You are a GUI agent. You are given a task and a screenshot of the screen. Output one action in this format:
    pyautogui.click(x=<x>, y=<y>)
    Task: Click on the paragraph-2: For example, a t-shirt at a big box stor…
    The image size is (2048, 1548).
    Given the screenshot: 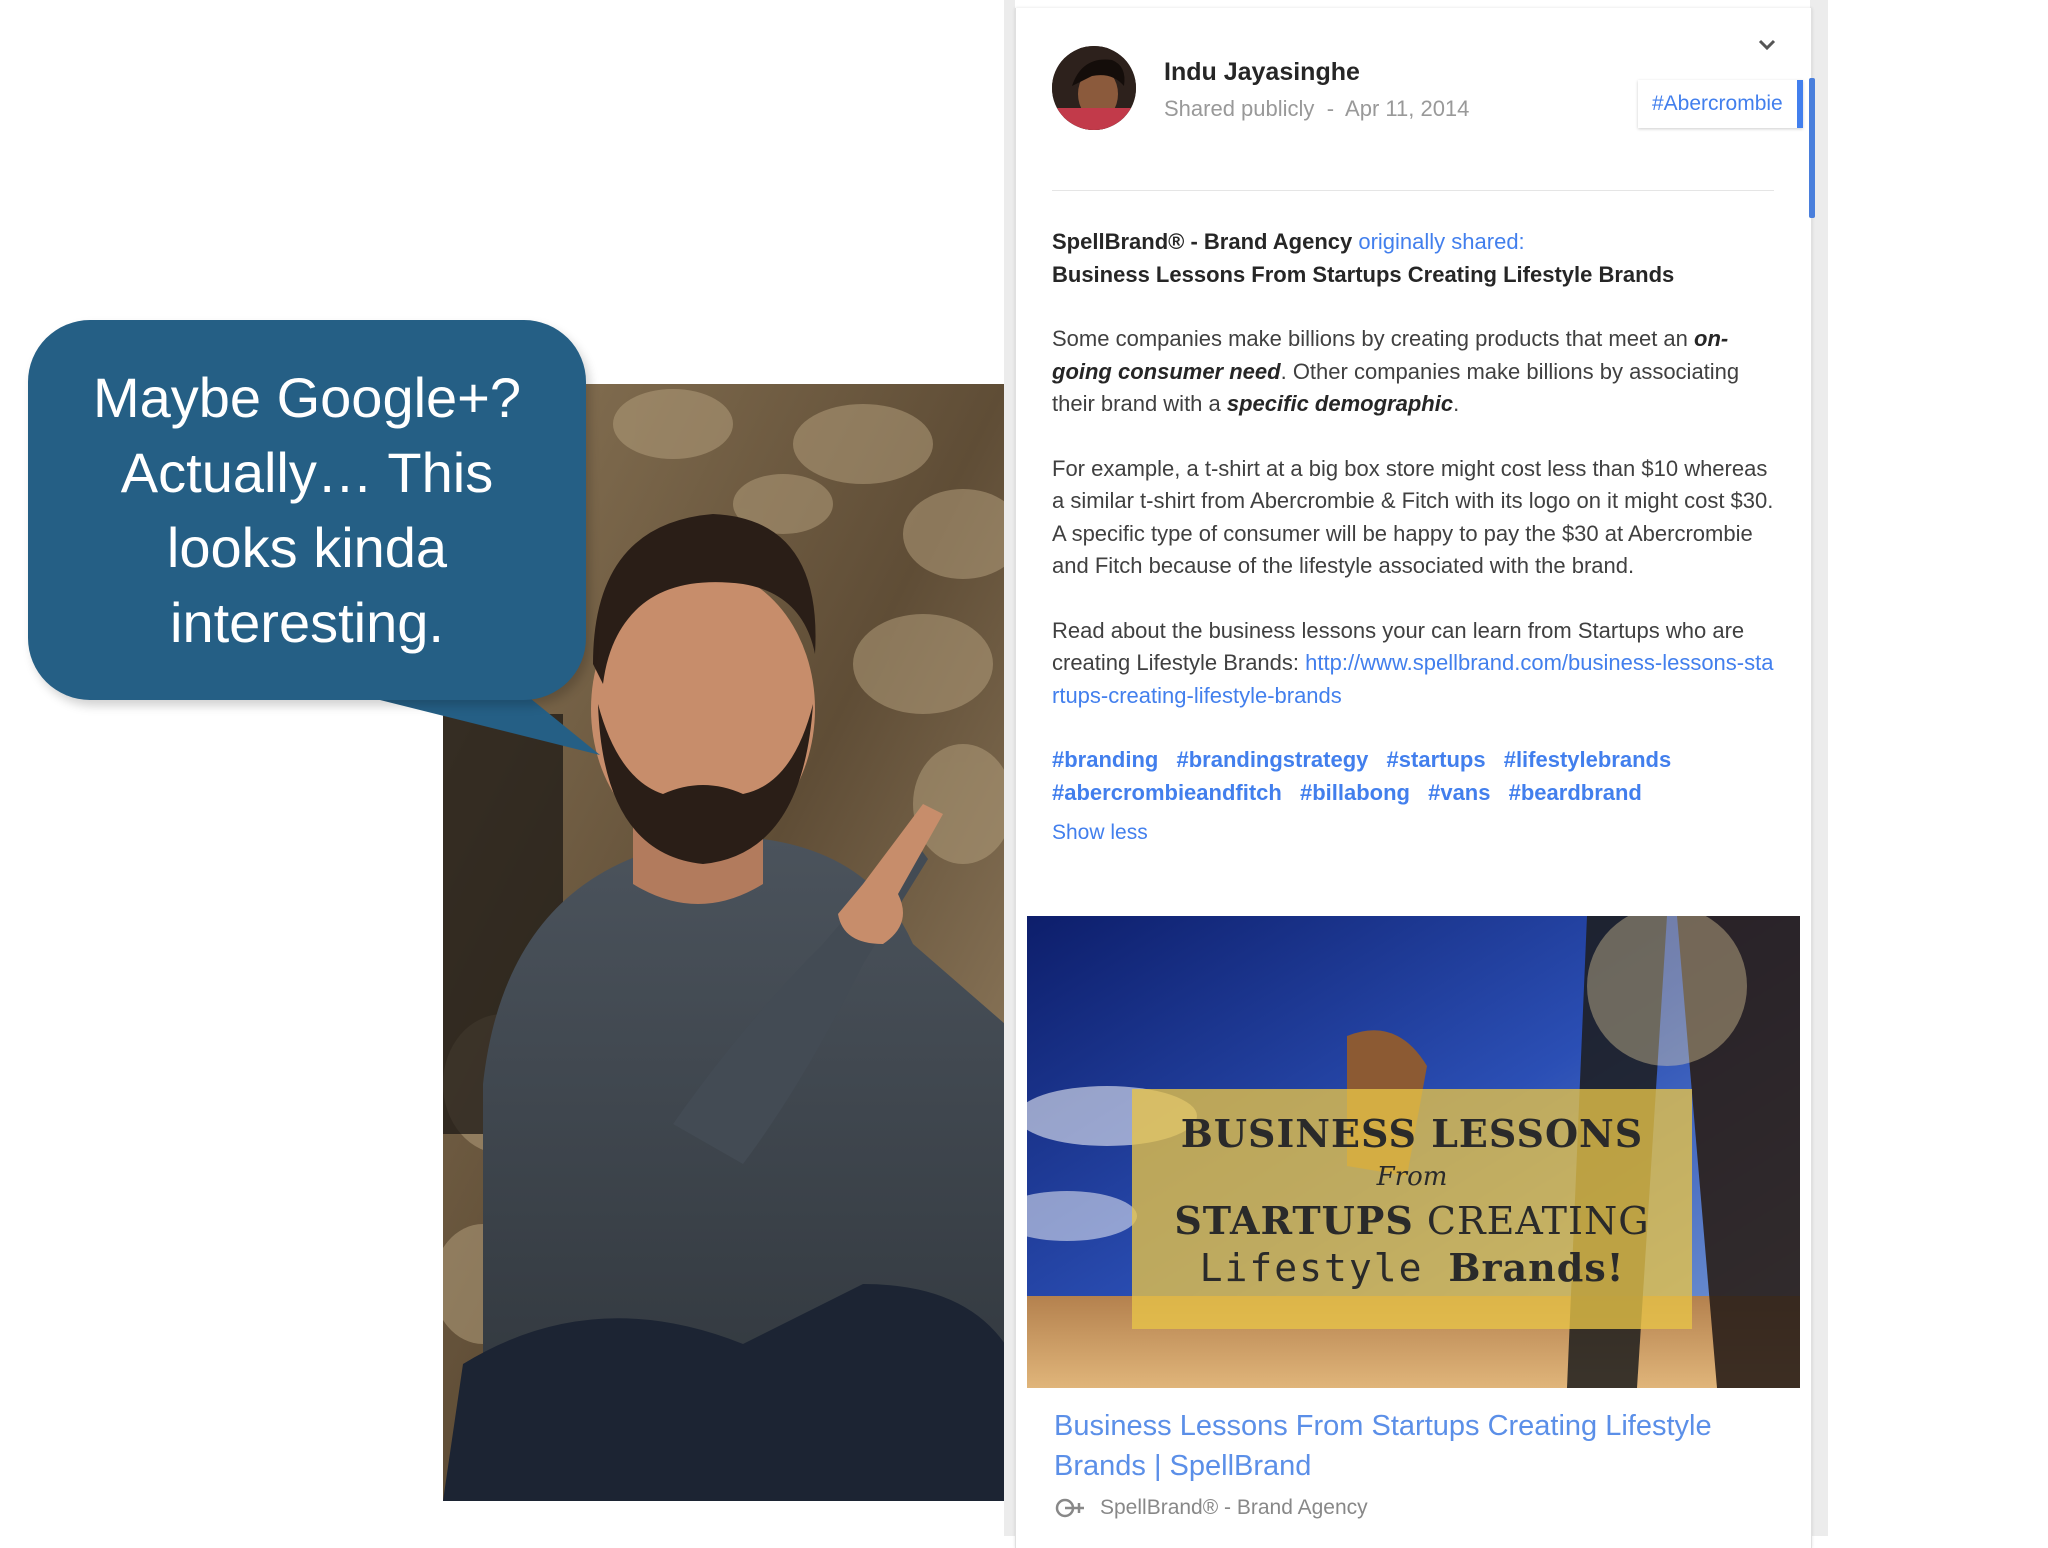 What is the action you would take?
    pyautogui.click(x=1413, y=517)
    